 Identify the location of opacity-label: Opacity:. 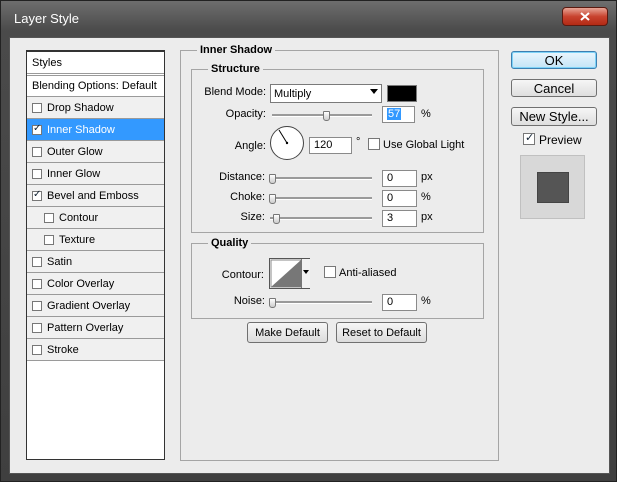
(245, 114).